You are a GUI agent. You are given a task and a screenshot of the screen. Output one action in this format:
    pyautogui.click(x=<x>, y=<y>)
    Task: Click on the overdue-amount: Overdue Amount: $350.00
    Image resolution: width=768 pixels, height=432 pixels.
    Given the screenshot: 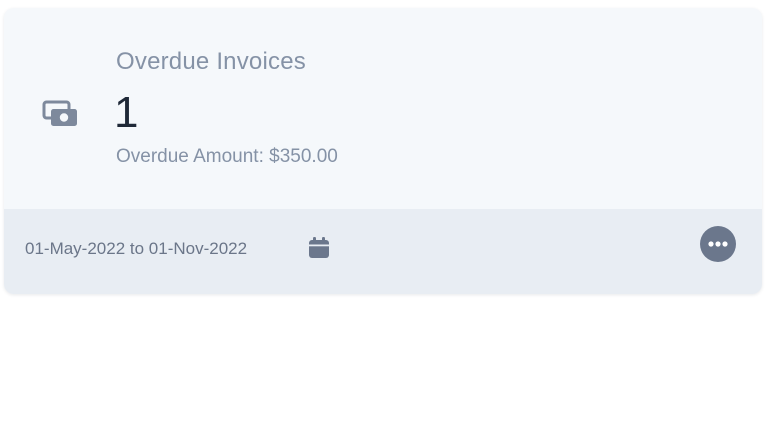 What is the action you would take?
    pyautogui.click(x=227, y=156)
    